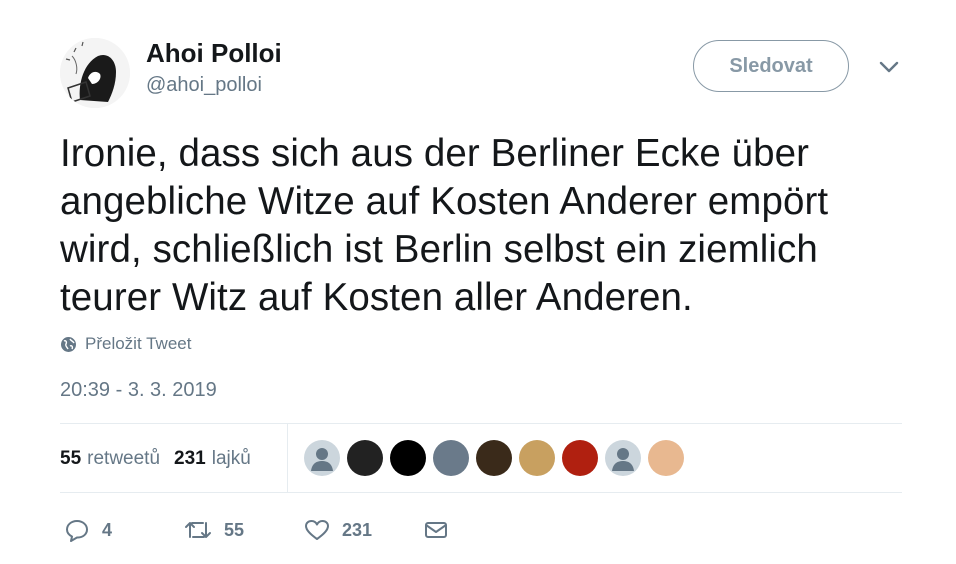 This screenshot has width=956, height=564. I want to click on likes-stat: 231 lajků, so click(212, 459).